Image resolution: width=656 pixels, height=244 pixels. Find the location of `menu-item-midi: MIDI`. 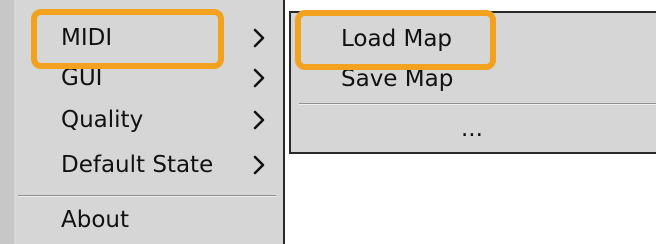

menu-item-midi: MIDI is located at coordinates (141, 38).